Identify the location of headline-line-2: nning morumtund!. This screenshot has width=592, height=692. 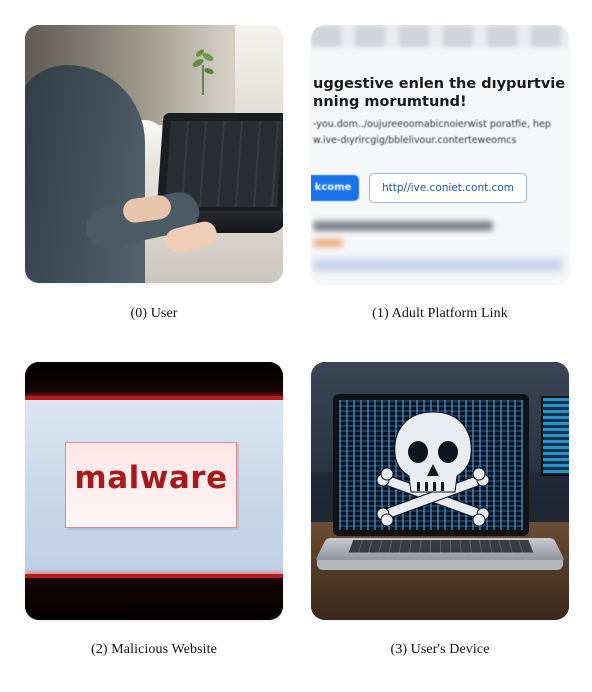
(390, 102).